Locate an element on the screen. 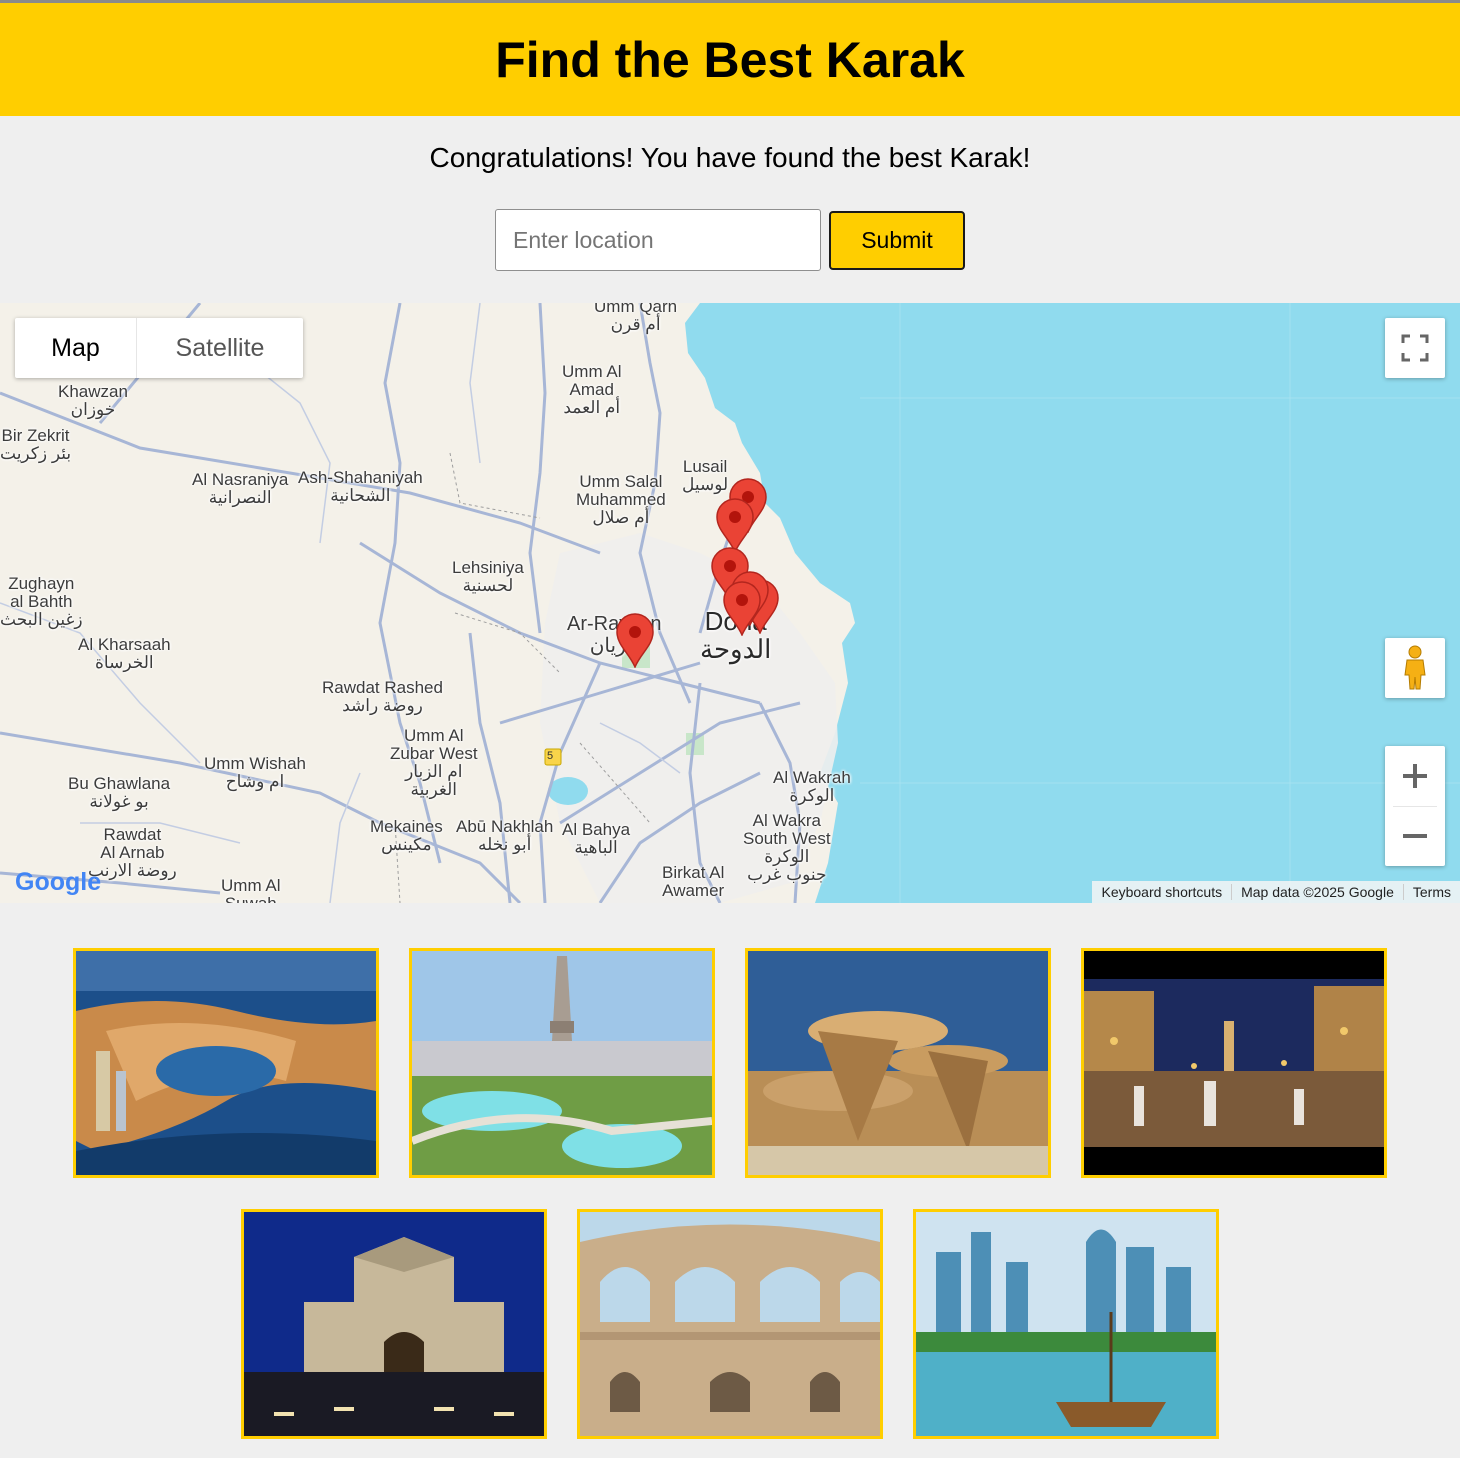 The width and height of the screenshot is (1460, 1458). plus-icon is located at coordinates (1415, 776).